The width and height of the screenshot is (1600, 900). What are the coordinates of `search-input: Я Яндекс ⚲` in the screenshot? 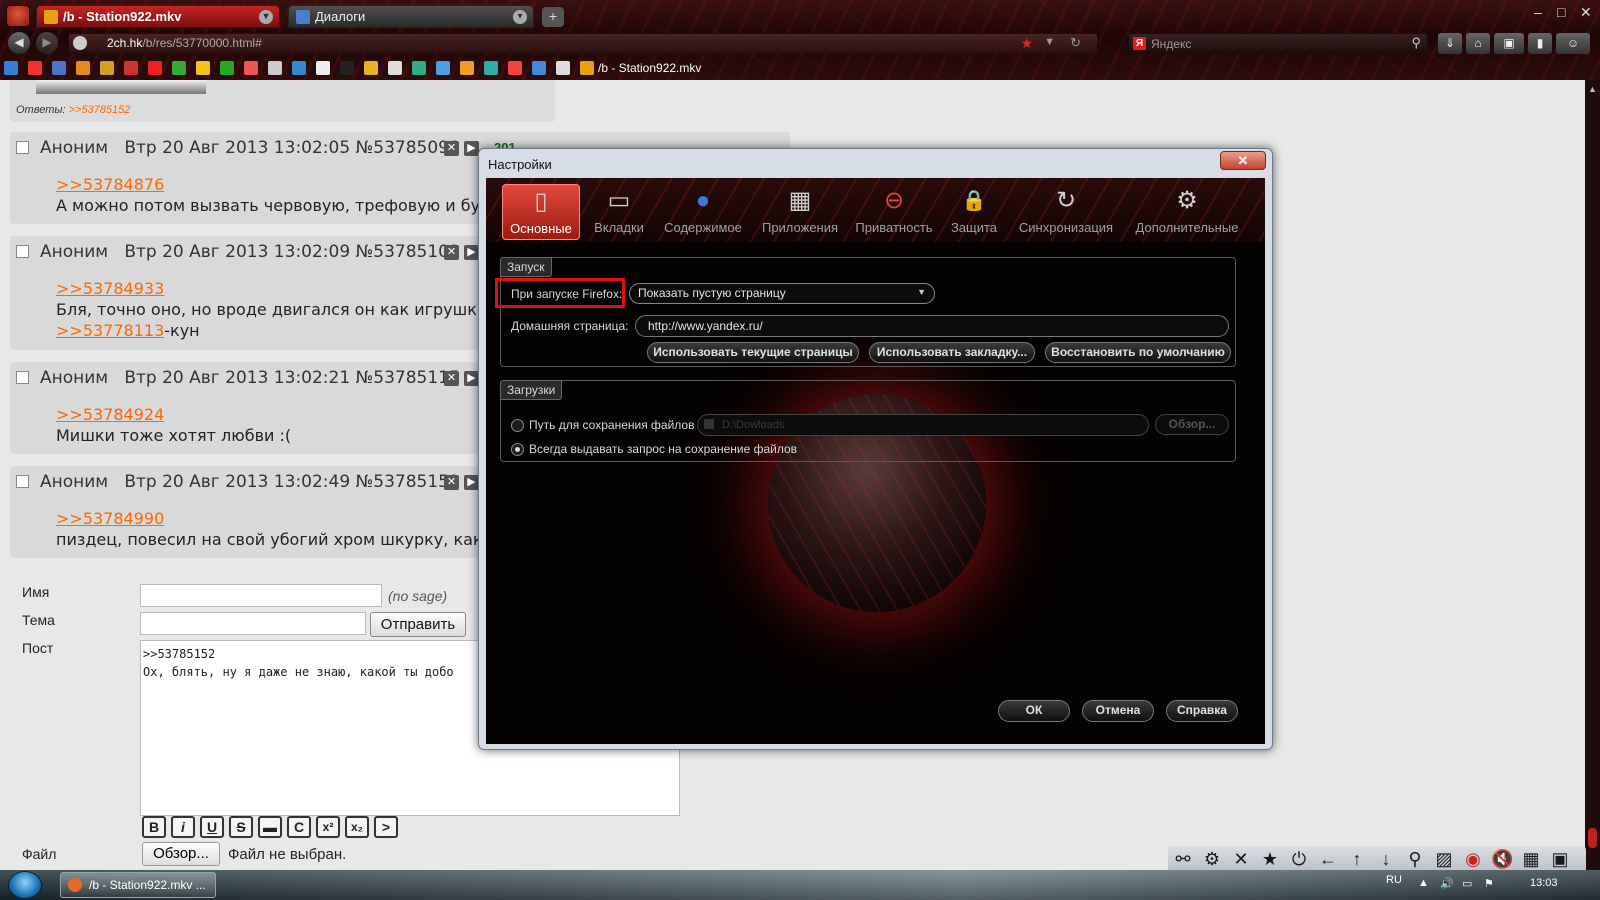 It's located at (1278, 43).